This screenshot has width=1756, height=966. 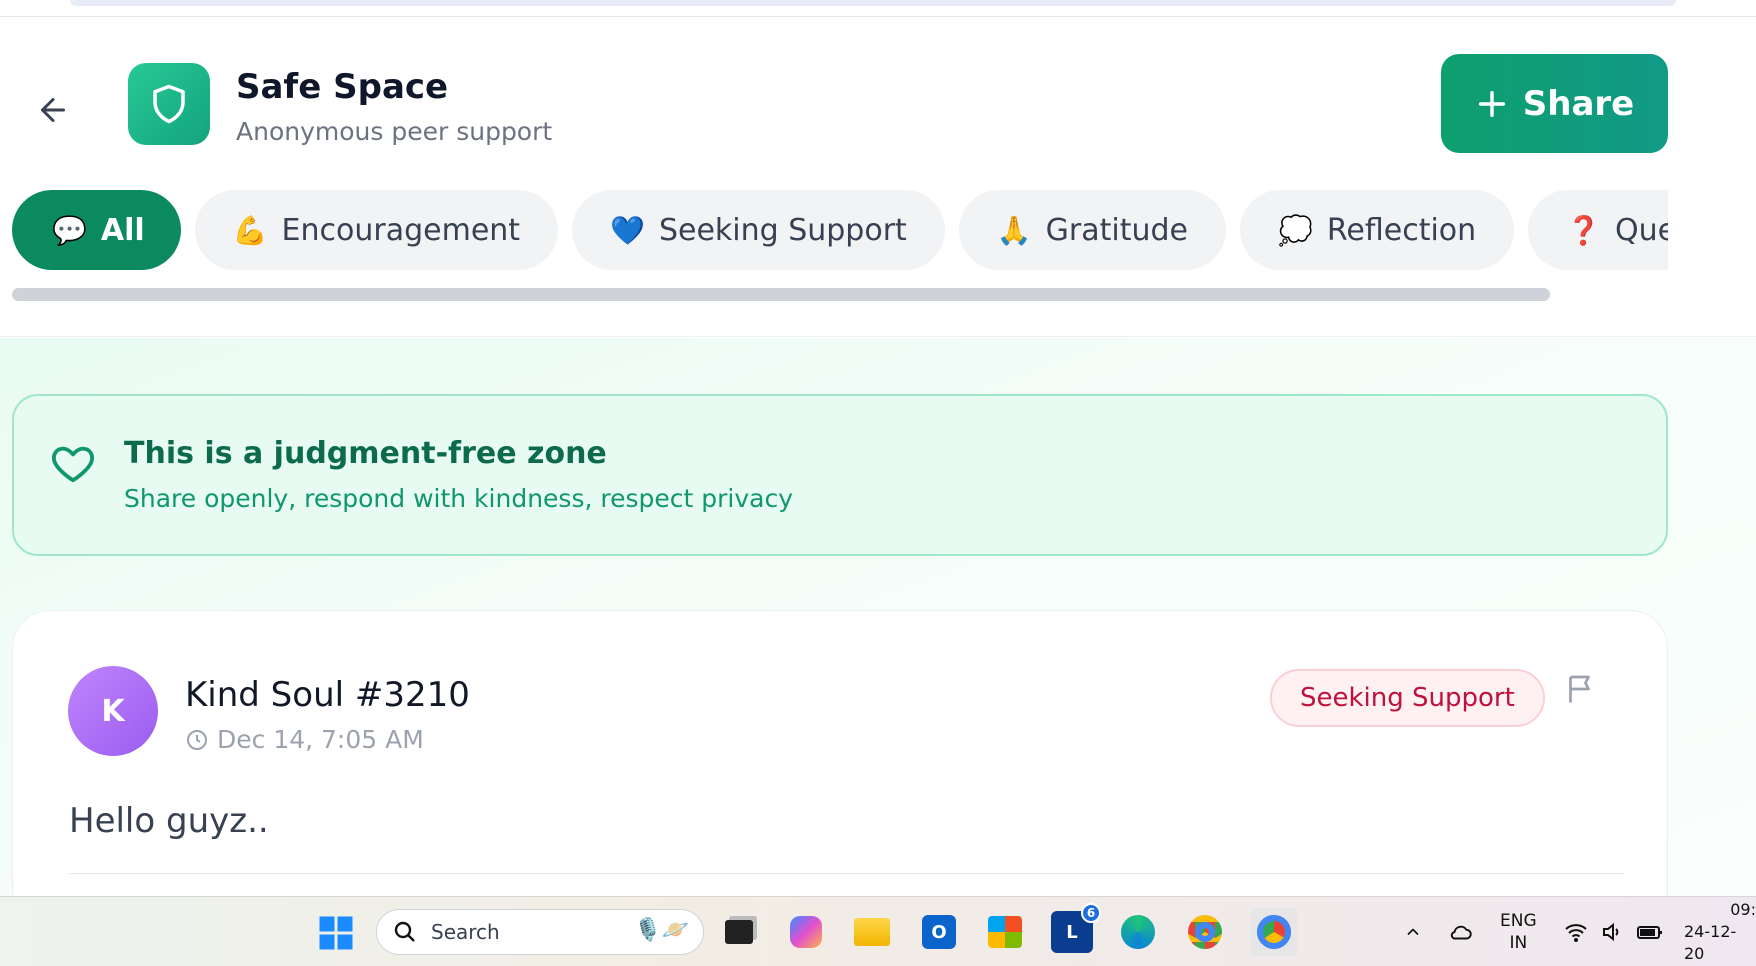 I want to click on language-indicator: ENG IN, so click(x=1518, y=931).